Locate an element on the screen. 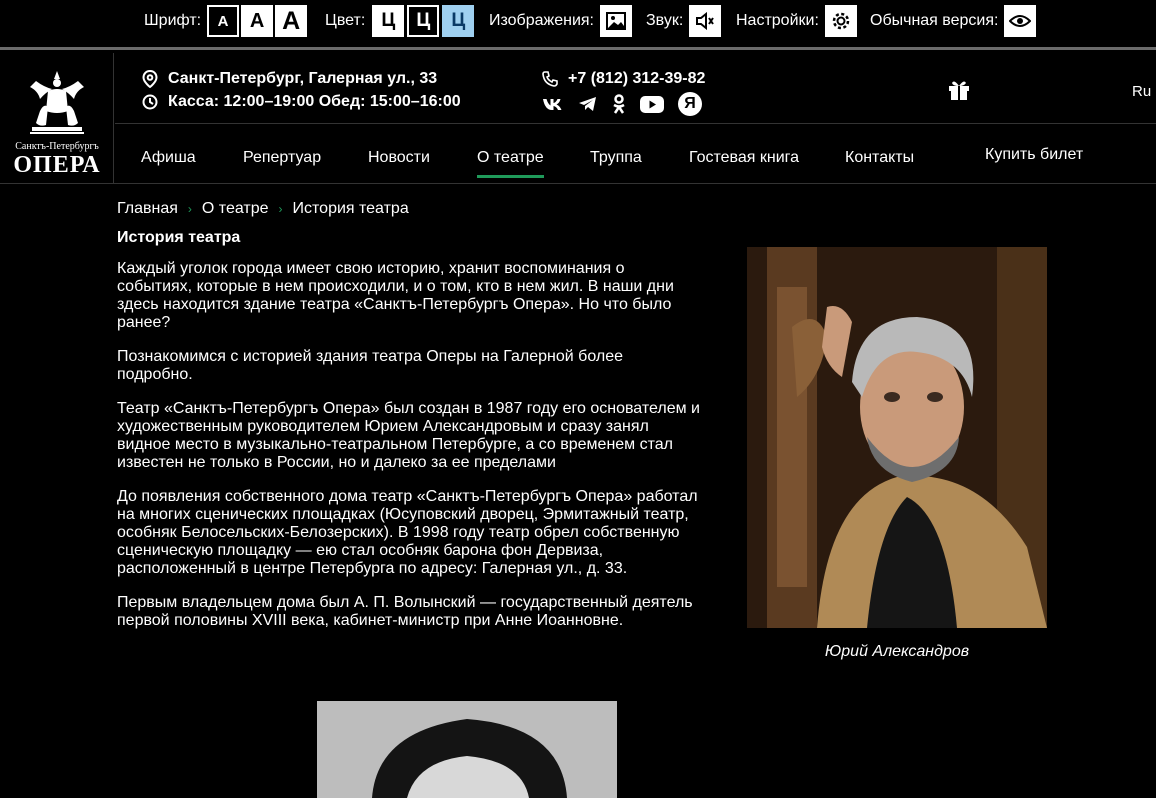  nav-item-guestbook: Гостевая книга is located at coordinates (744, 158).